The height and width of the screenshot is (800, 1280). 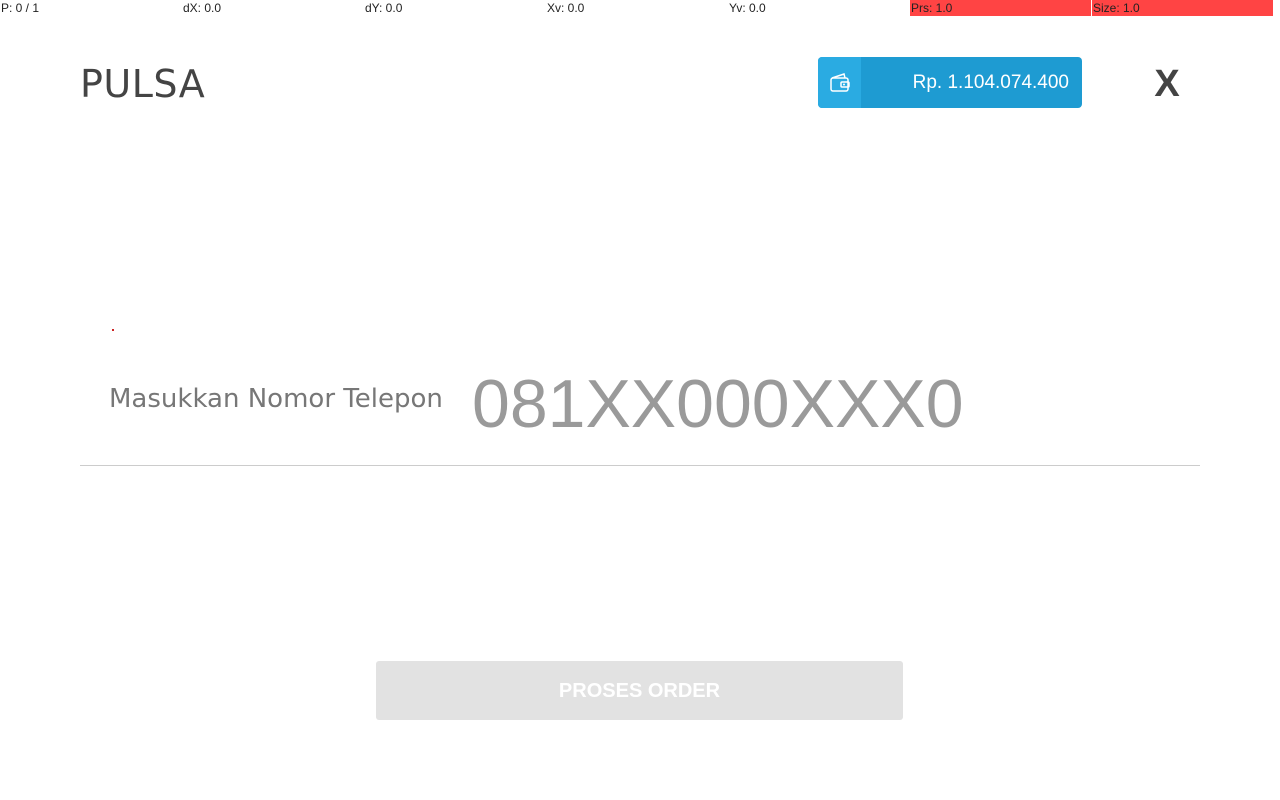 What do you see at coordinates (990, 82) in the screenshot?
I see `wallet-balance-amount: Rp. 1.104.074.400` at bounding box center [990, 82].